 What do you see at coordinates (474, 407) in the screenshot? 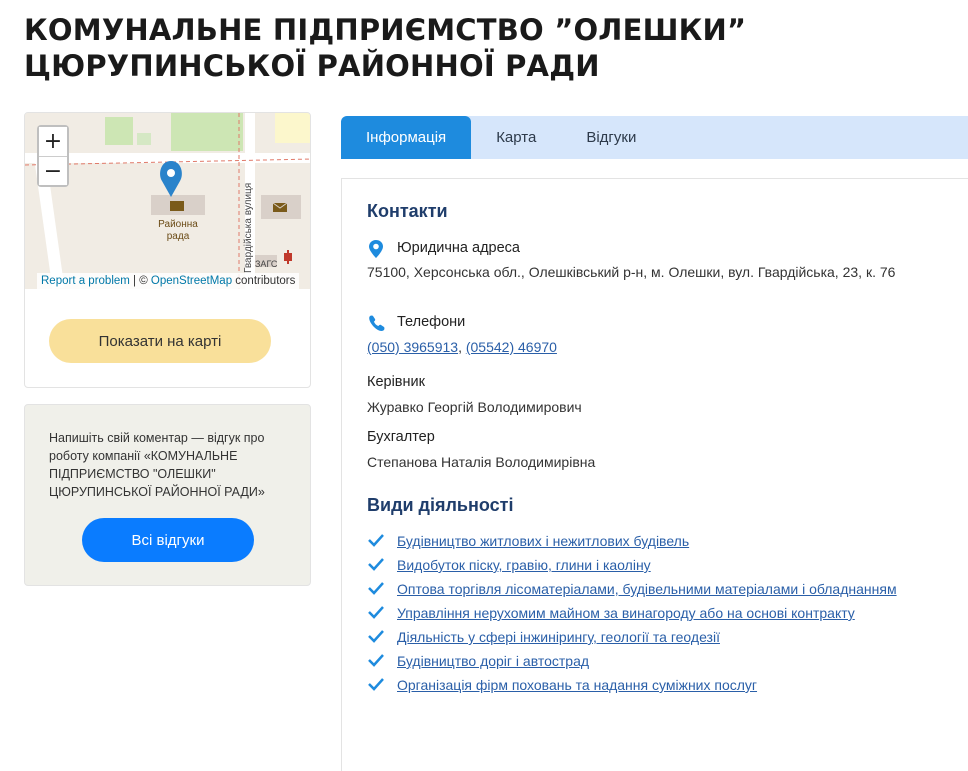
I see `director-value: Журавко Георгій Володимирович` at bounding box center [474, 407].